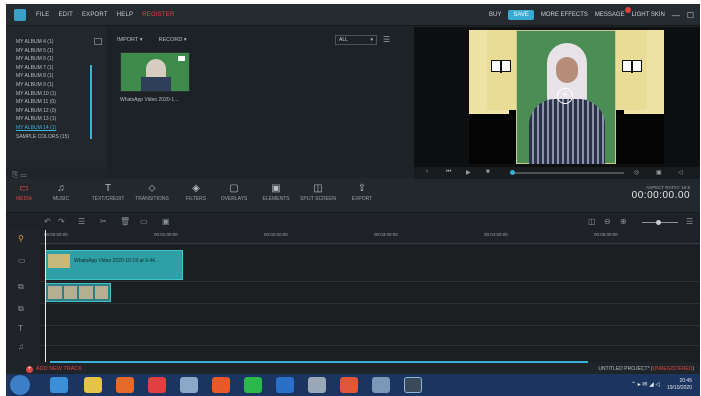 The width and height of the screenshot is (701, 396). Describe the element at coordinates (61, 192) in the screenshot. I see `tool-tab-music: ♫ MUSIC` at that location.